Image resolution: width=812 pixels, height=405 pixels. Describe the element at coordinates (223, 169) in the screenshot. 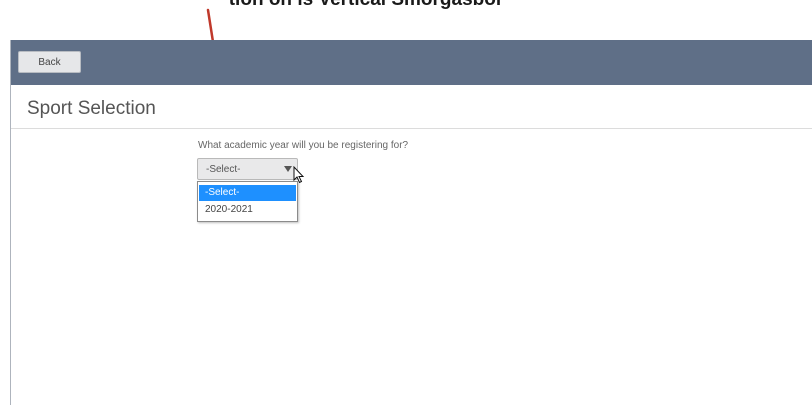

I see `select-value: -Select-` at that location.